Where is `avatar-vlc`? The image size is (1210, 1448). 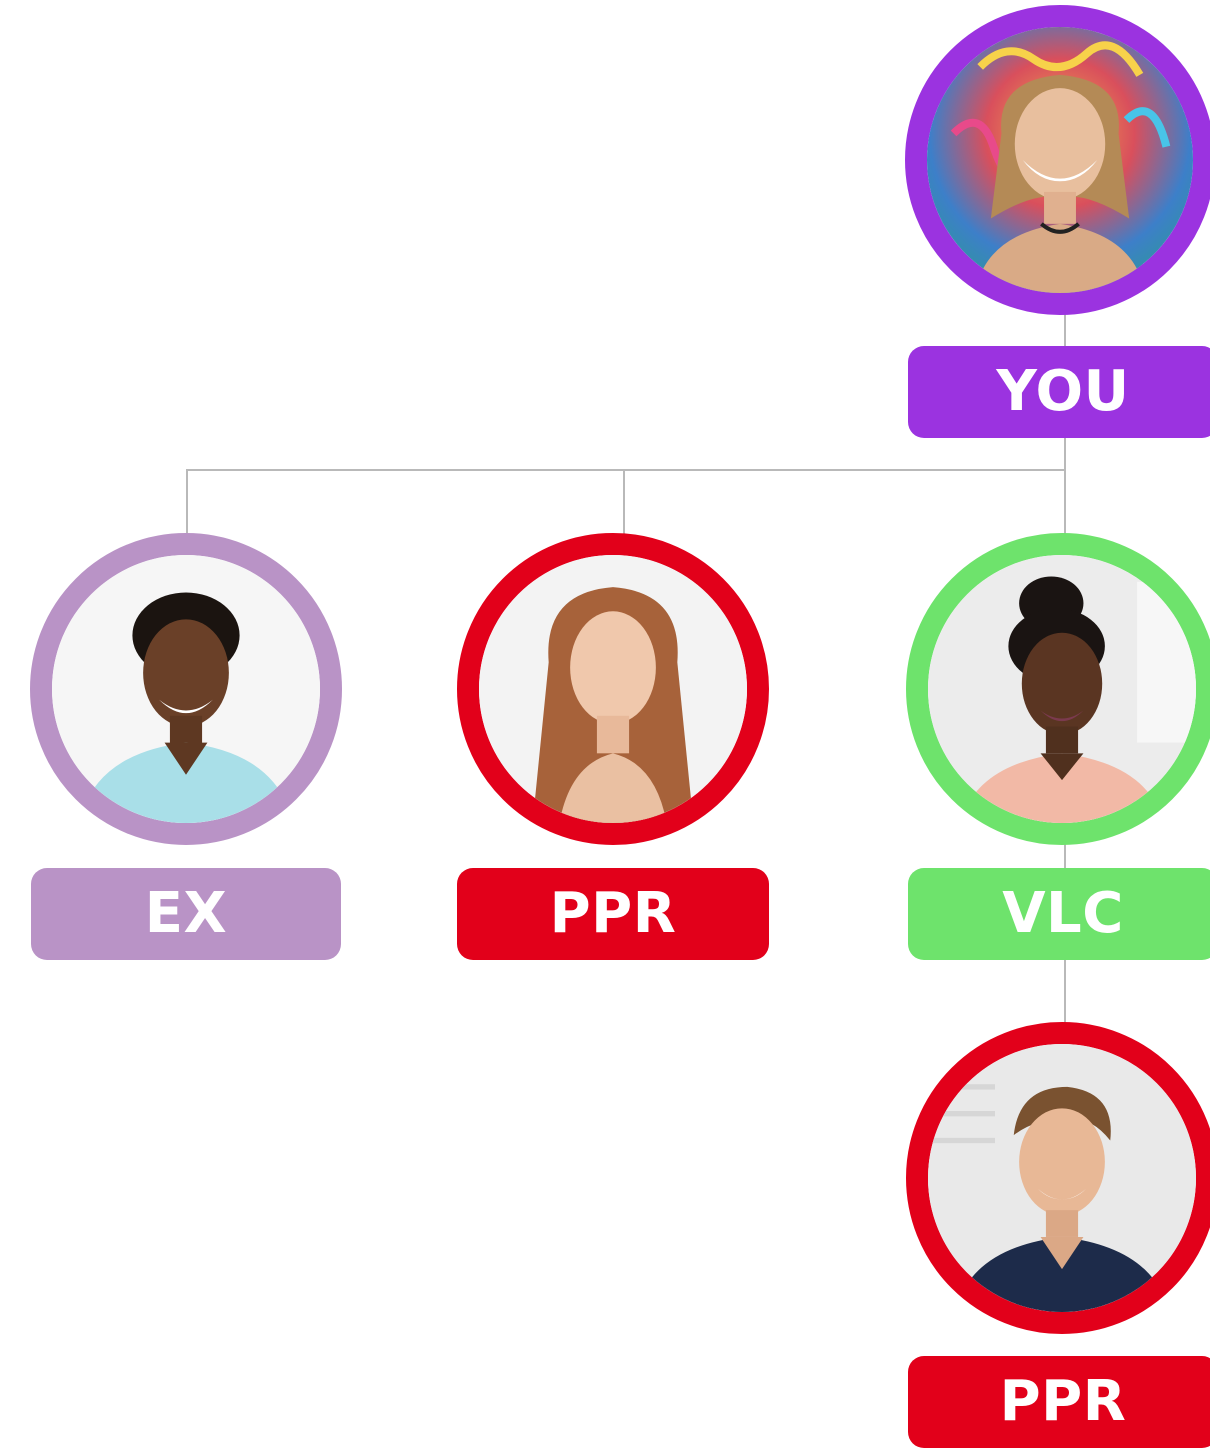 avatar-vlc is located at coordinates (1058, 689).